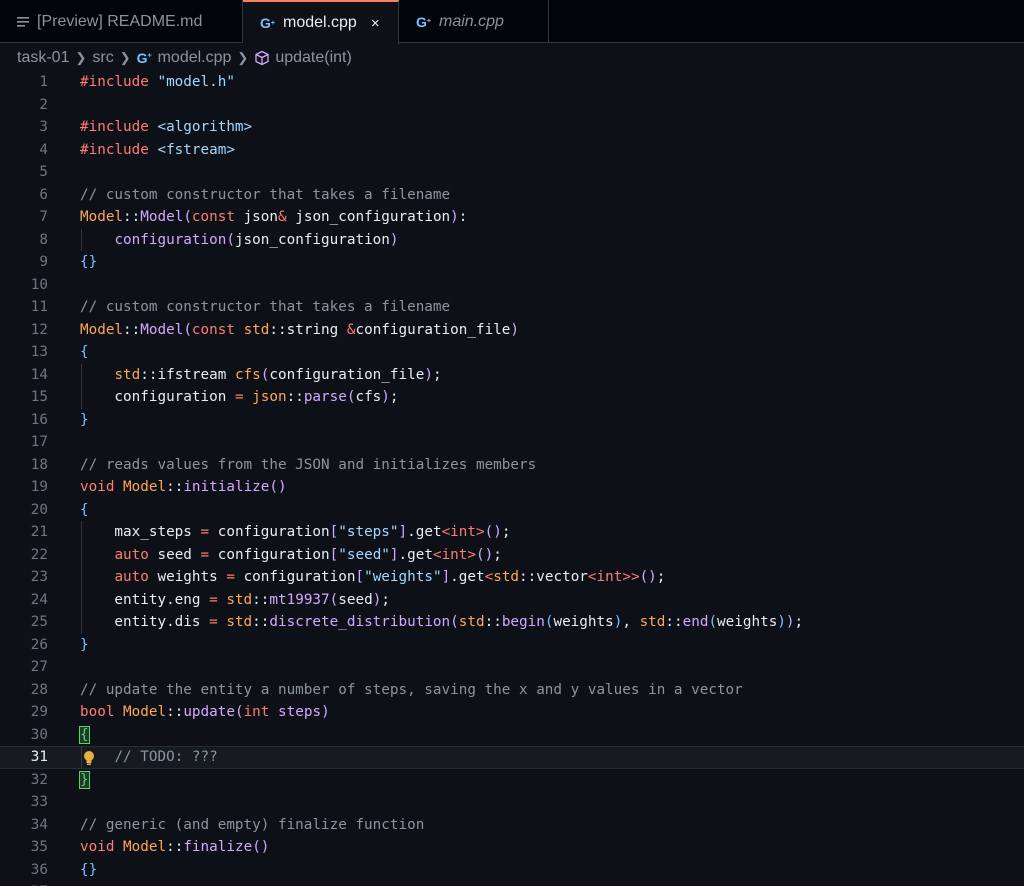  What do you see at coordinates (24, 870) in the screenshot?
I see `line-number: 36` at bounding box center [24, 870].